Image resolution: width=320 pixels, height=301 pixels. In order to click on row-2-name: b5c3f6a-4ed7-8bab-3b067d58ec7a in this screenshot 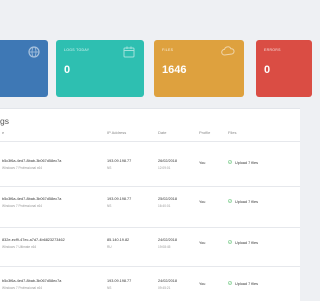, I will do `click(31, 199)`.